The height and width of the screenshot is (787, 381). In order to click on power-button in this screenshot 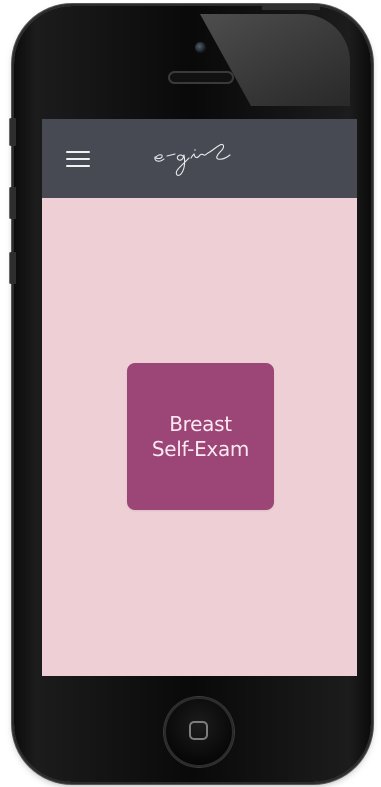, I will do `click(291, 7)`.